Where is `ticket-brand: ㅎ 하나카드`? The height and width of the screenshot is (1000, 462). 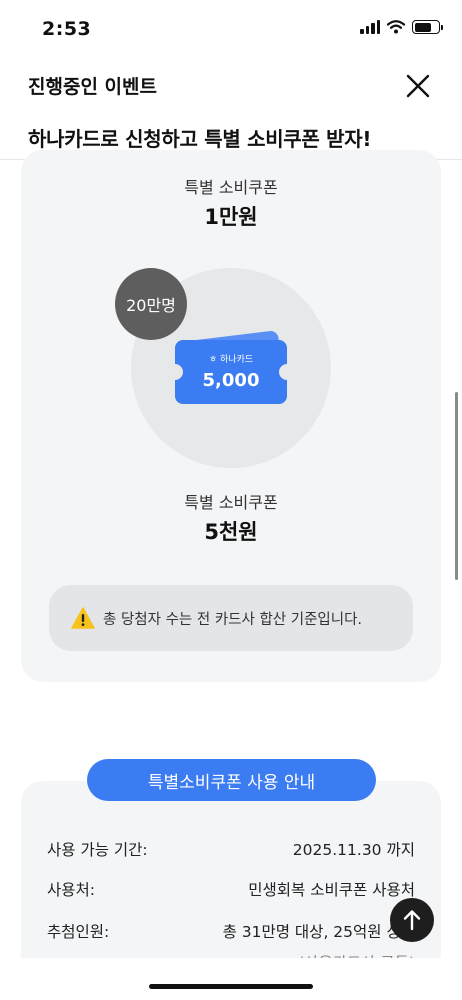 ticket-brand: ㅎ 하나카드 is located at coordinates (231, 360).